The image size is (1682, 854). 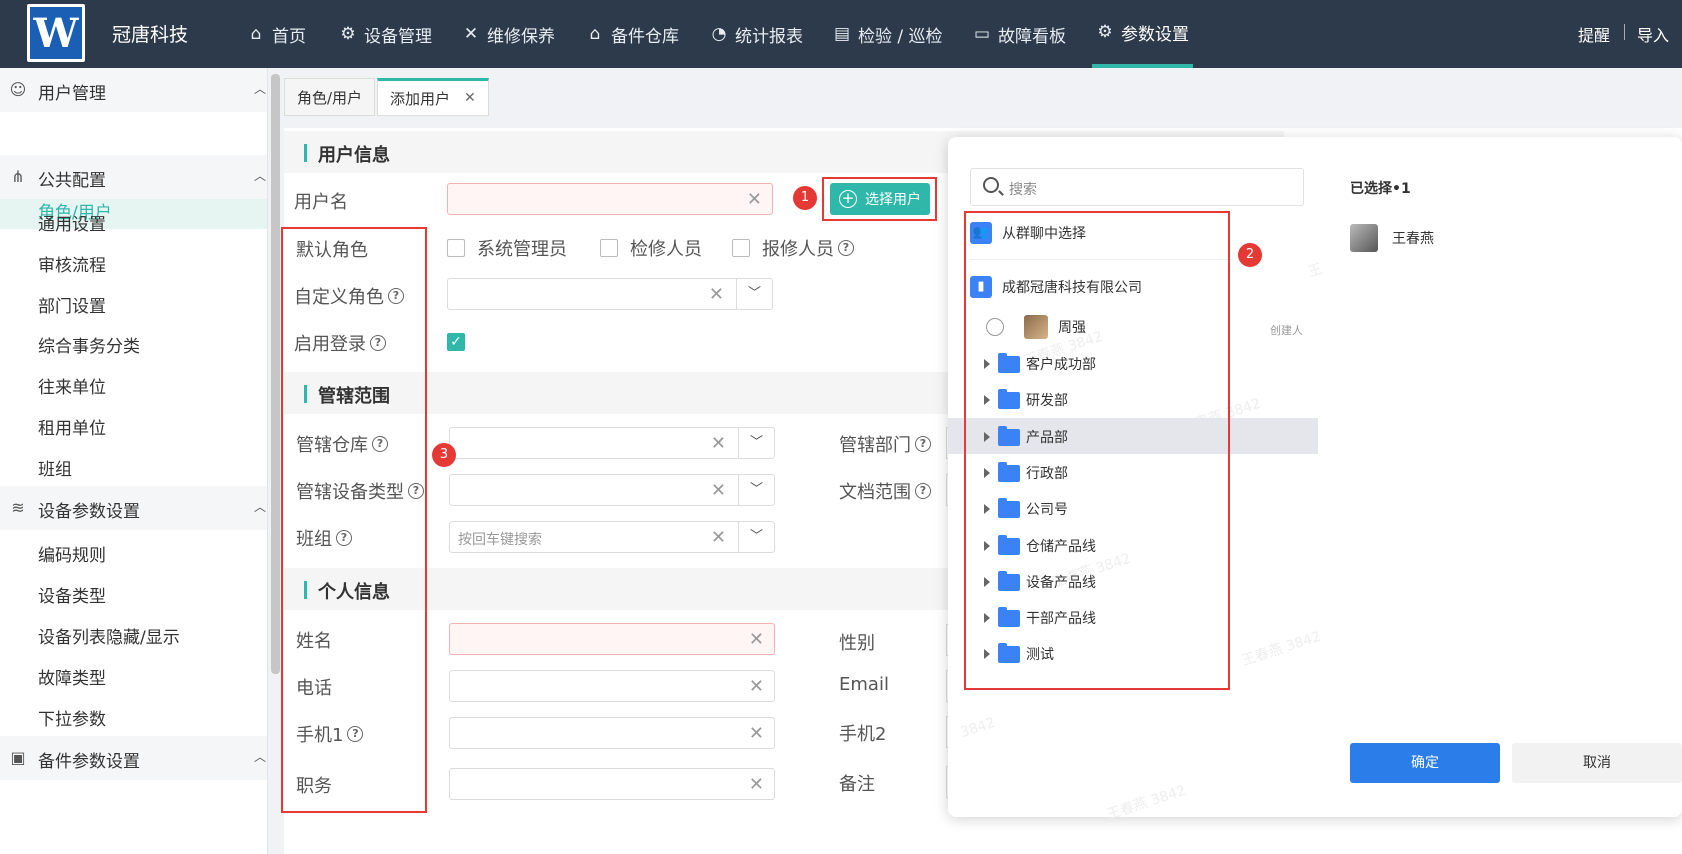 What do you see at coordinates (1142, 34) in the screenshot?
I see `nav-settings: ⚙ 参数设置` at bounding box center [1142, 34].